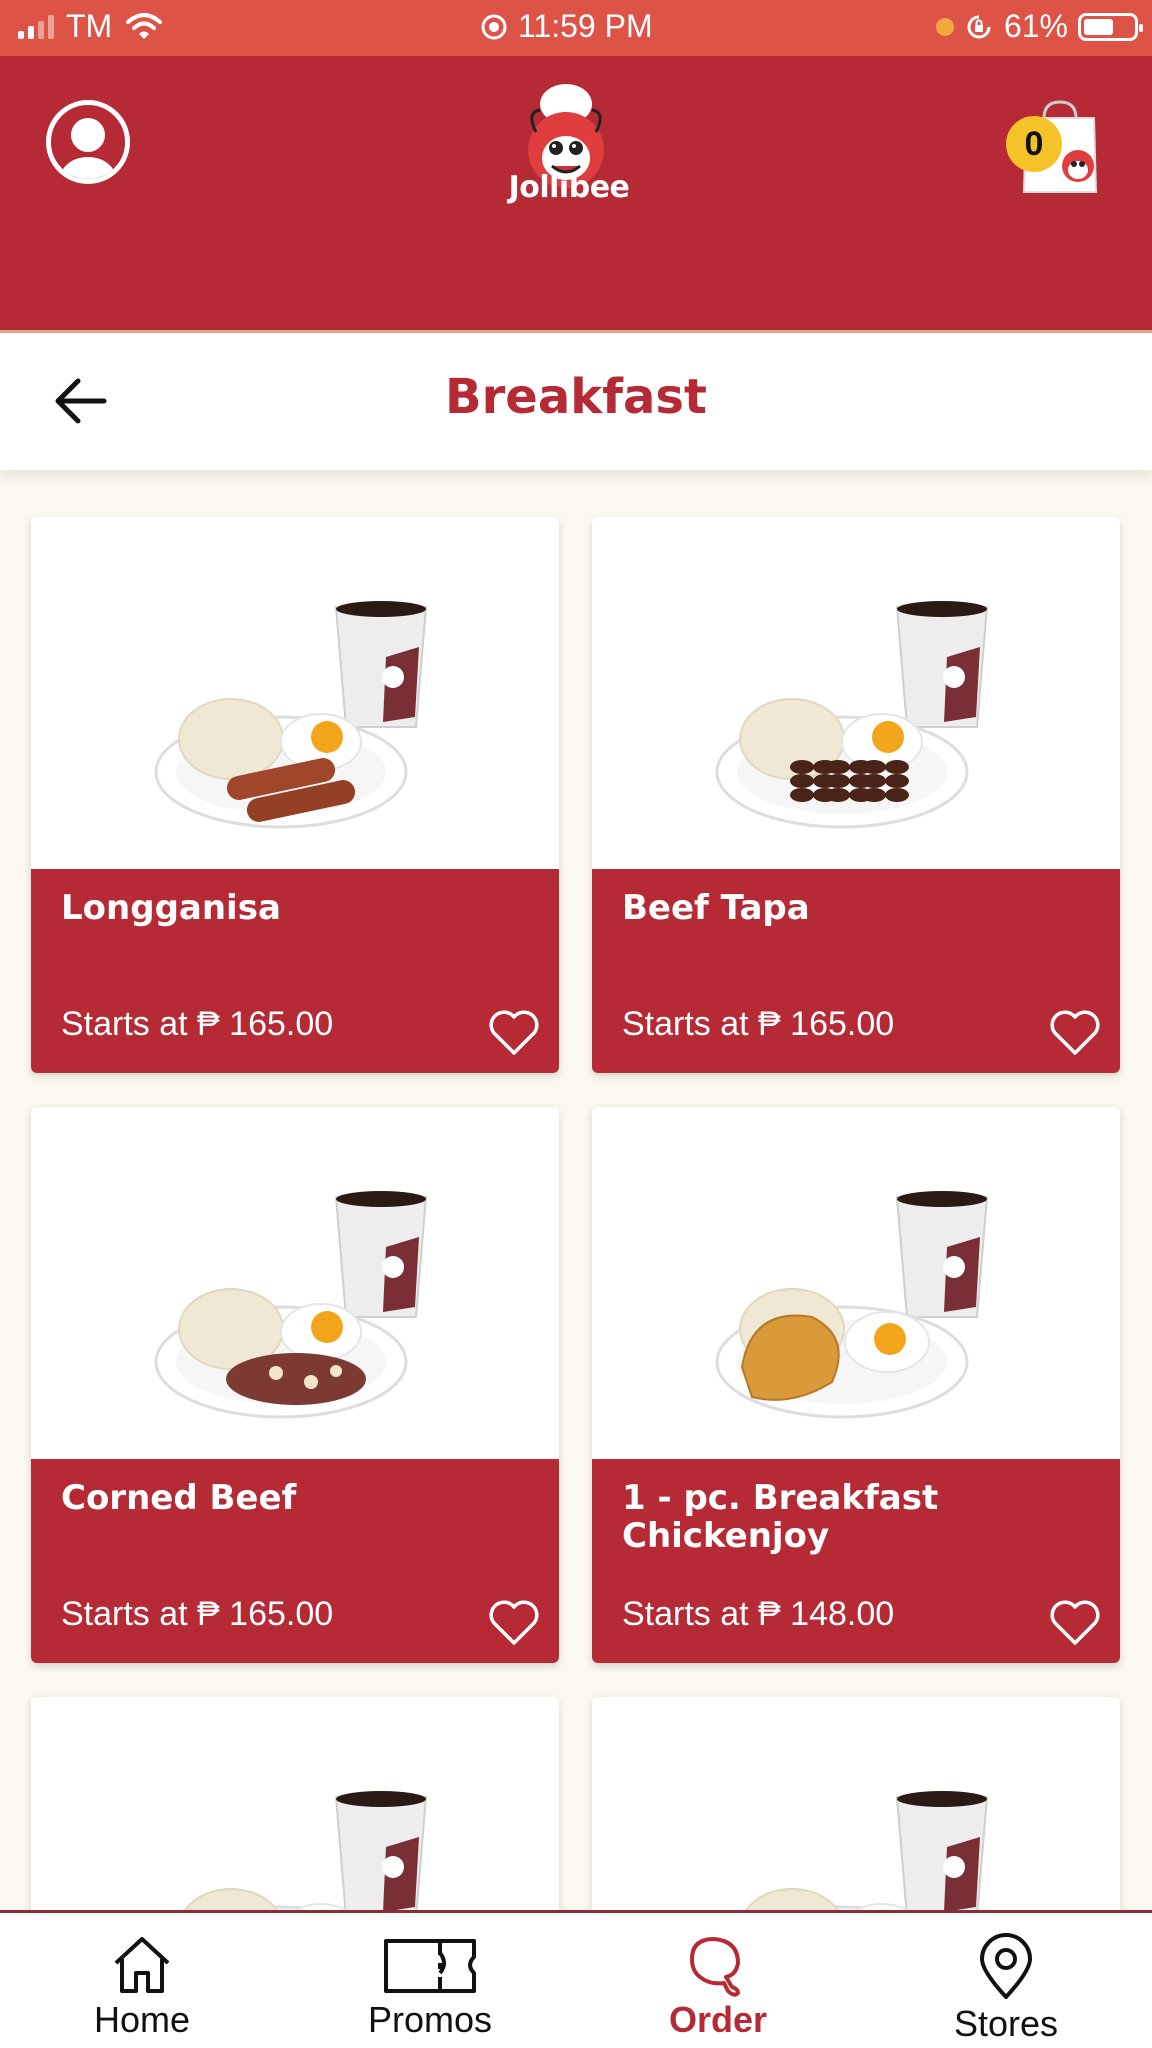  Describe the element at coordinates (295, 971) in the screenshot. I see `product-info: Longganisa Starts at ₱ 165.00` at that location.